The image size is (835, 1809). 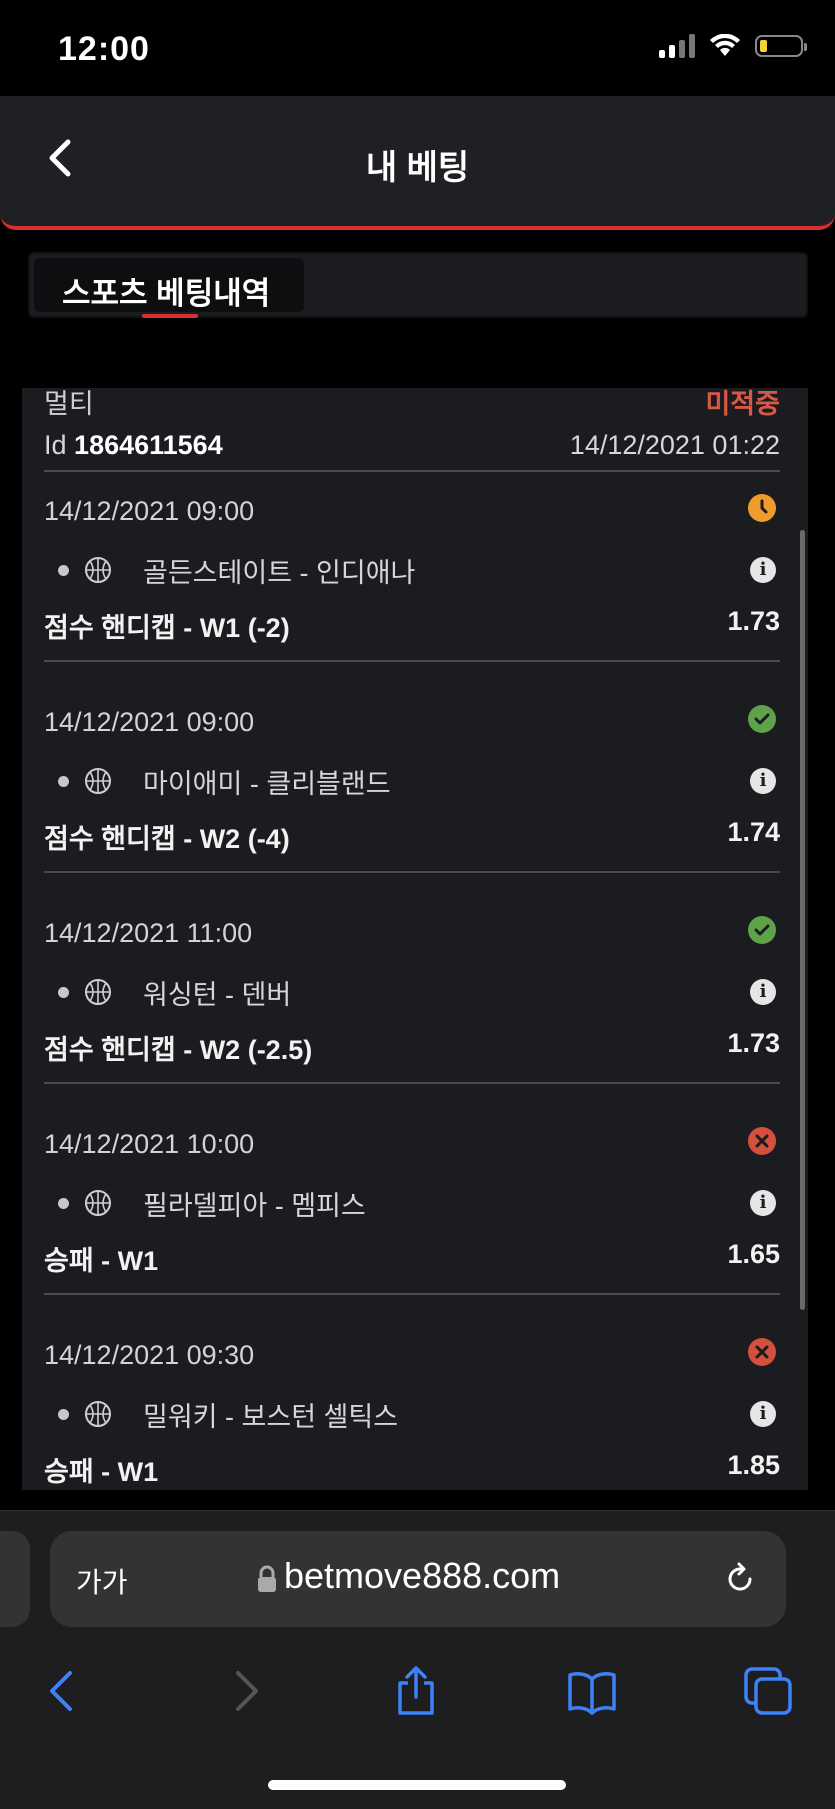 What do you see at coordinates (279, 572) in the screenshot?
I see `match-name: 골든스테이트 - 인디애나` at bounding box center [279, 572].